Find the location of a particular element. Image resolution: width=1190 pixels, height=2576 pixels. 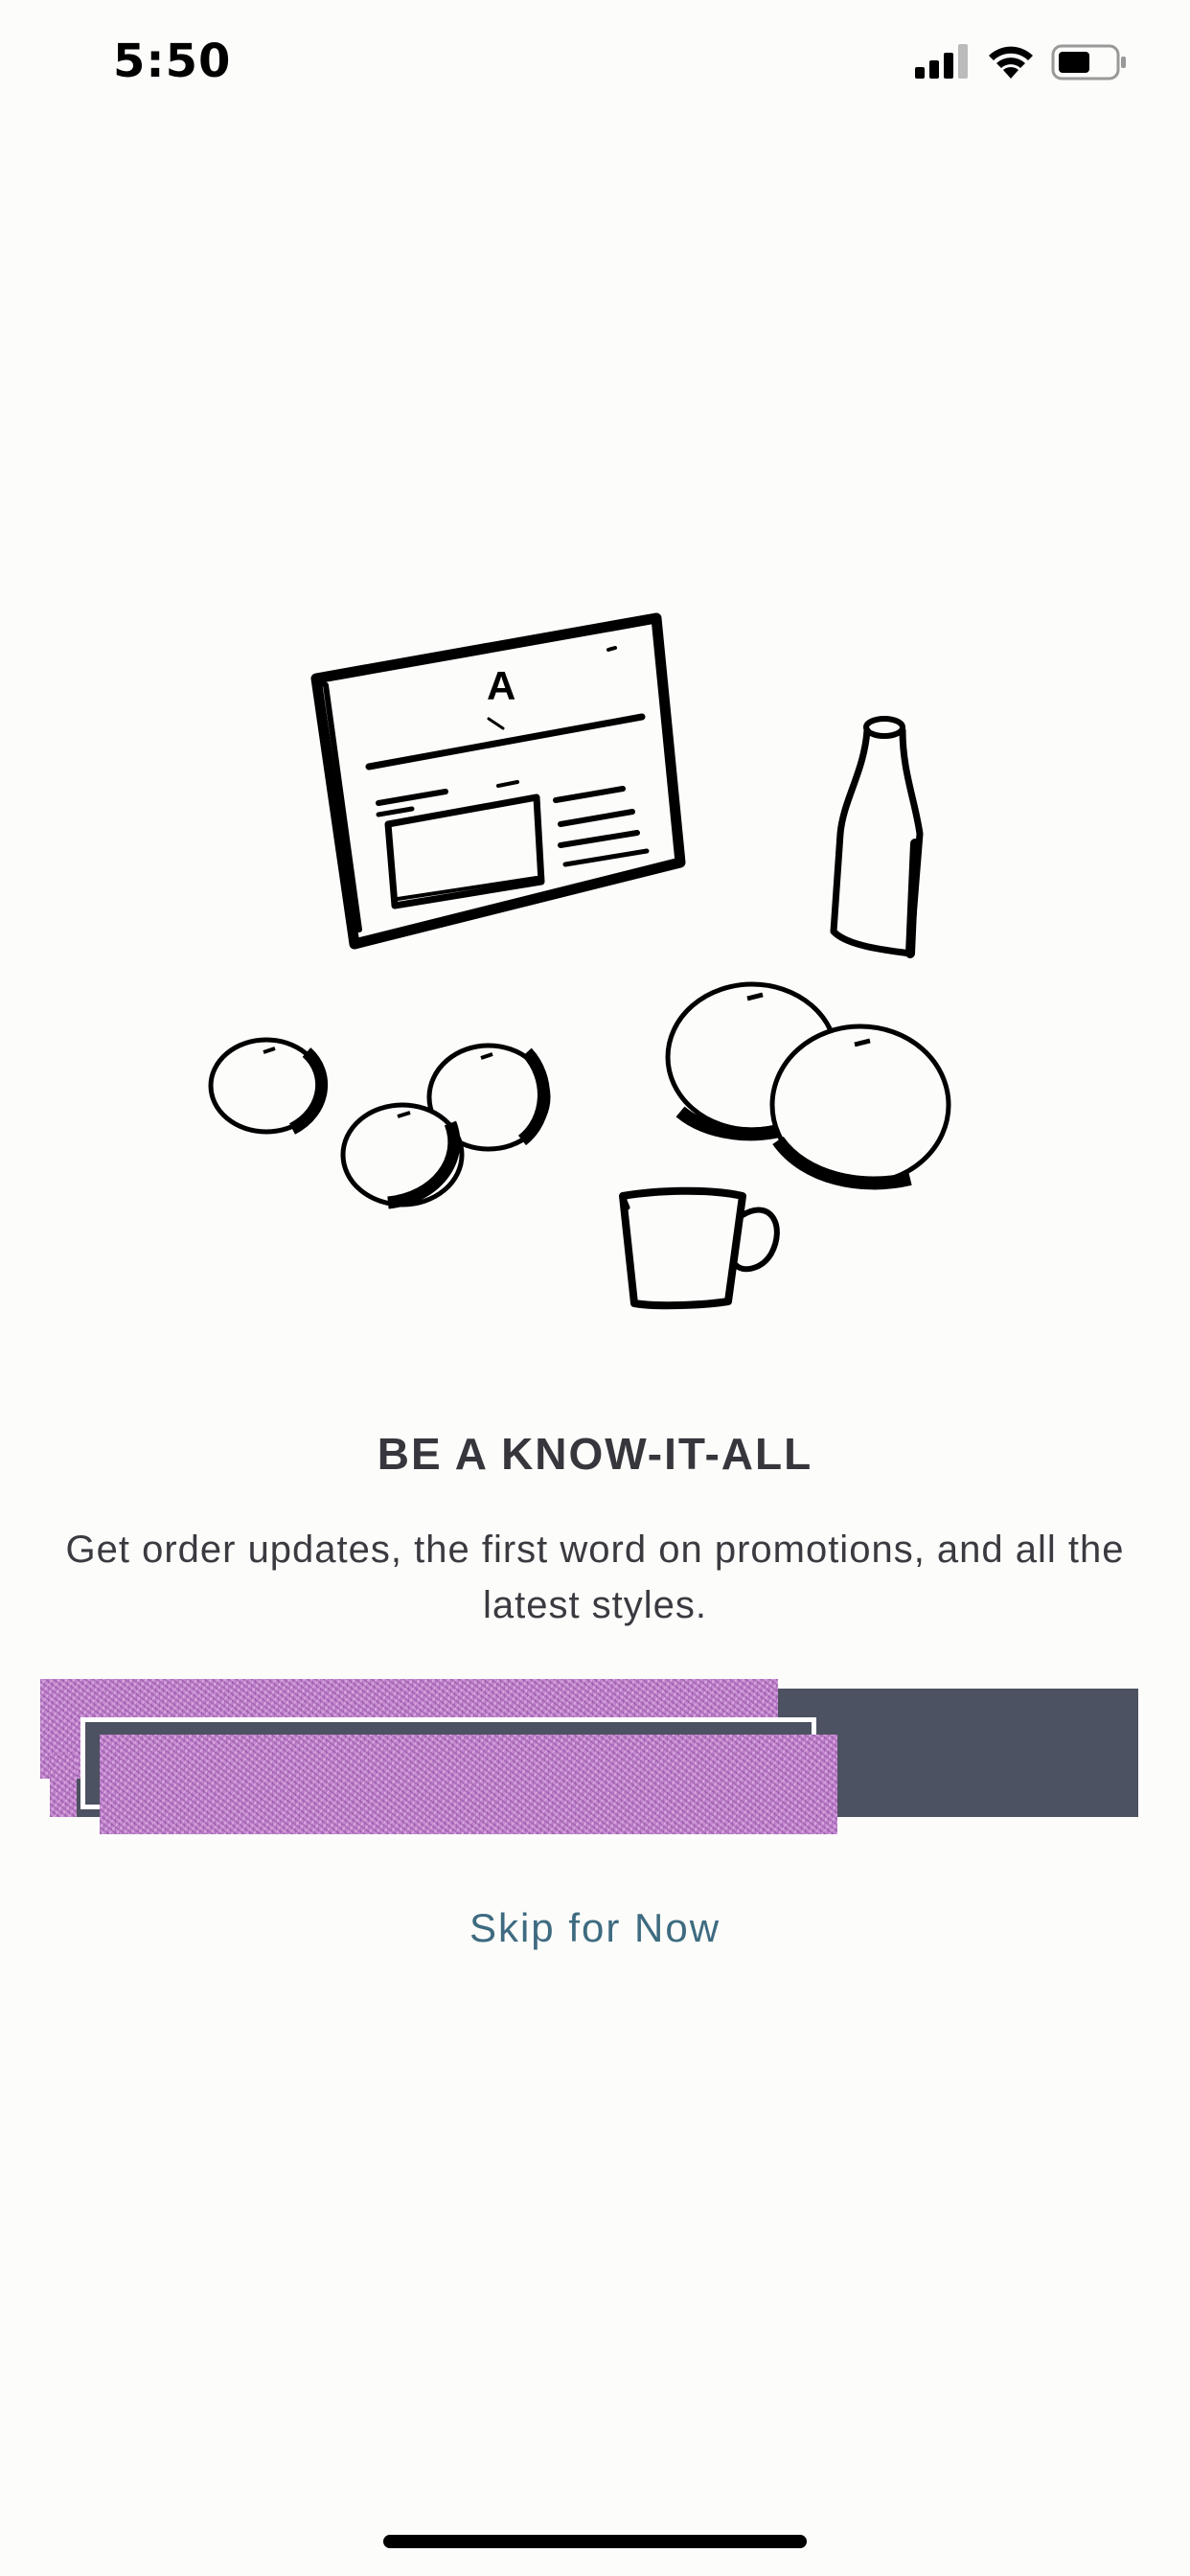

signal-icon is located at coordinates (942, 62).